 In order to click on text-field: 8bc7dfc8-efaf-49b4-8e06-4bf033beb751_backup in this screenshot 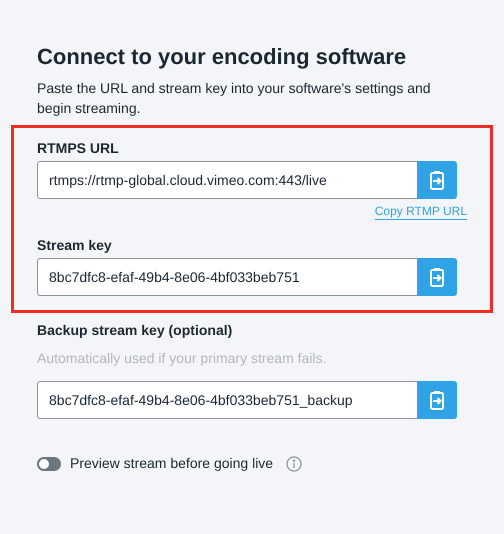, I will do `click(227, 400)`.